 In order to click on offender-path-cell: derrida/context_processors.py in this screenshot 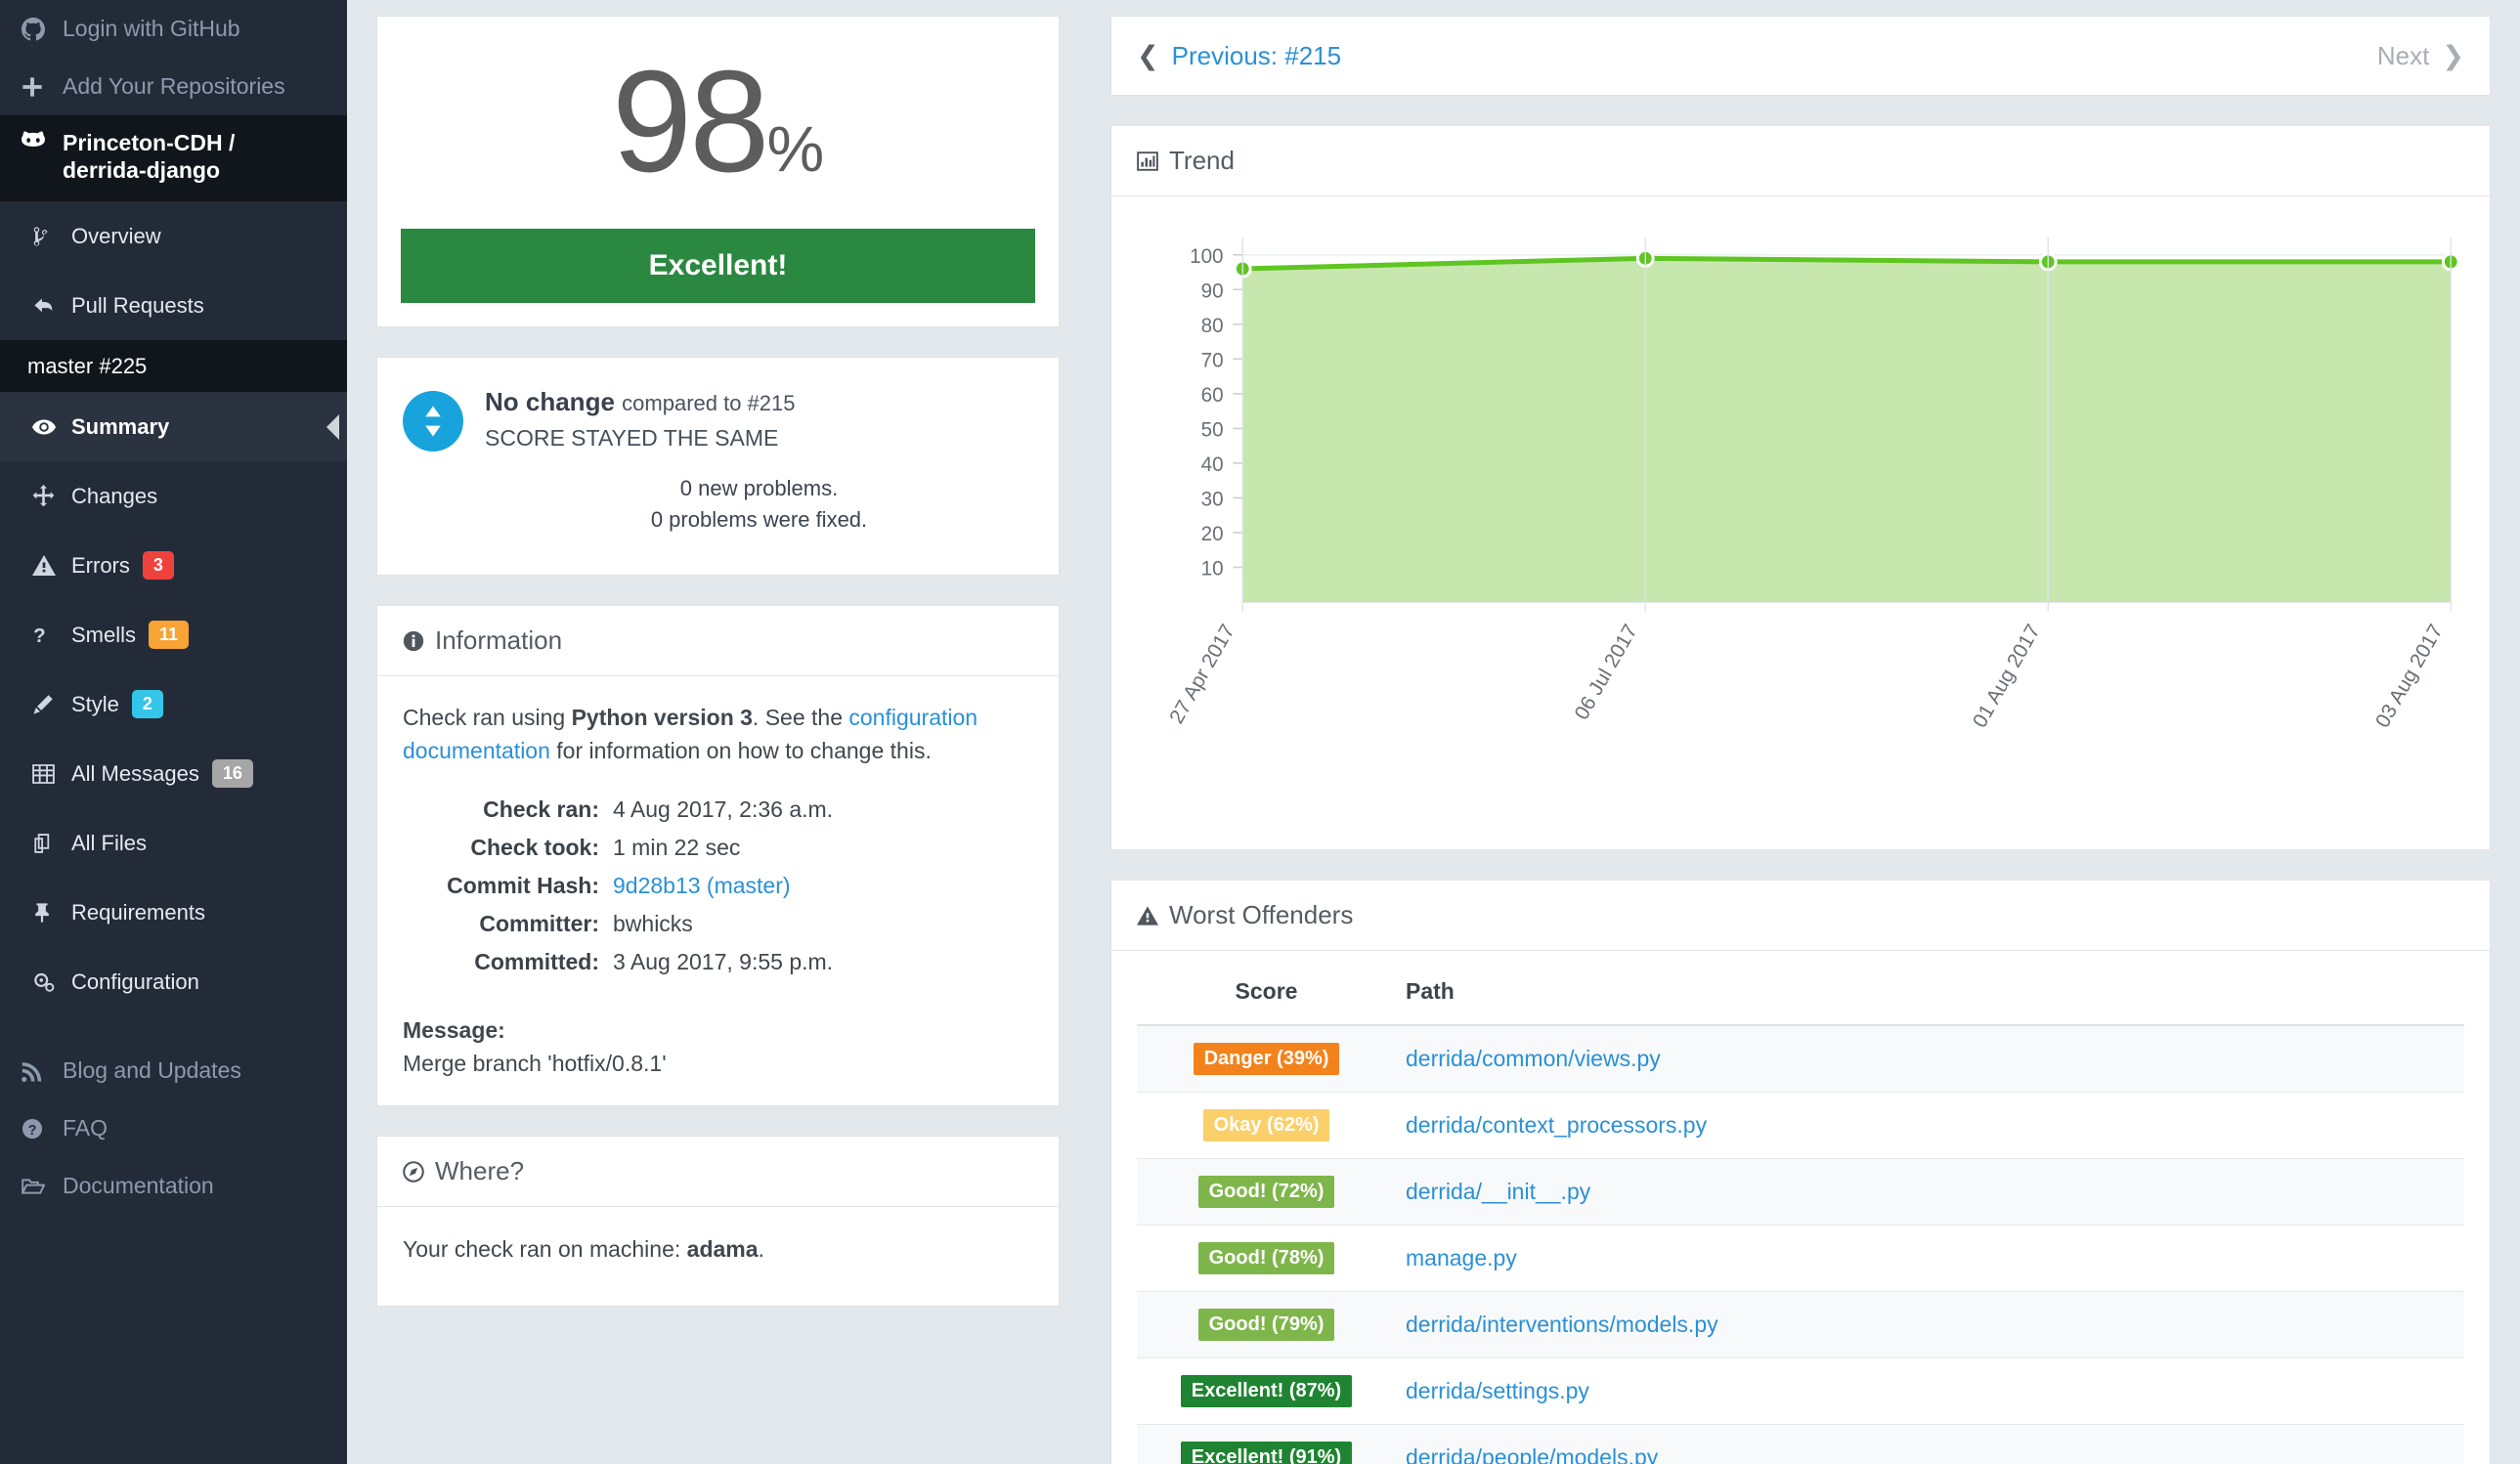, I will do `click(1930, 1125)`.